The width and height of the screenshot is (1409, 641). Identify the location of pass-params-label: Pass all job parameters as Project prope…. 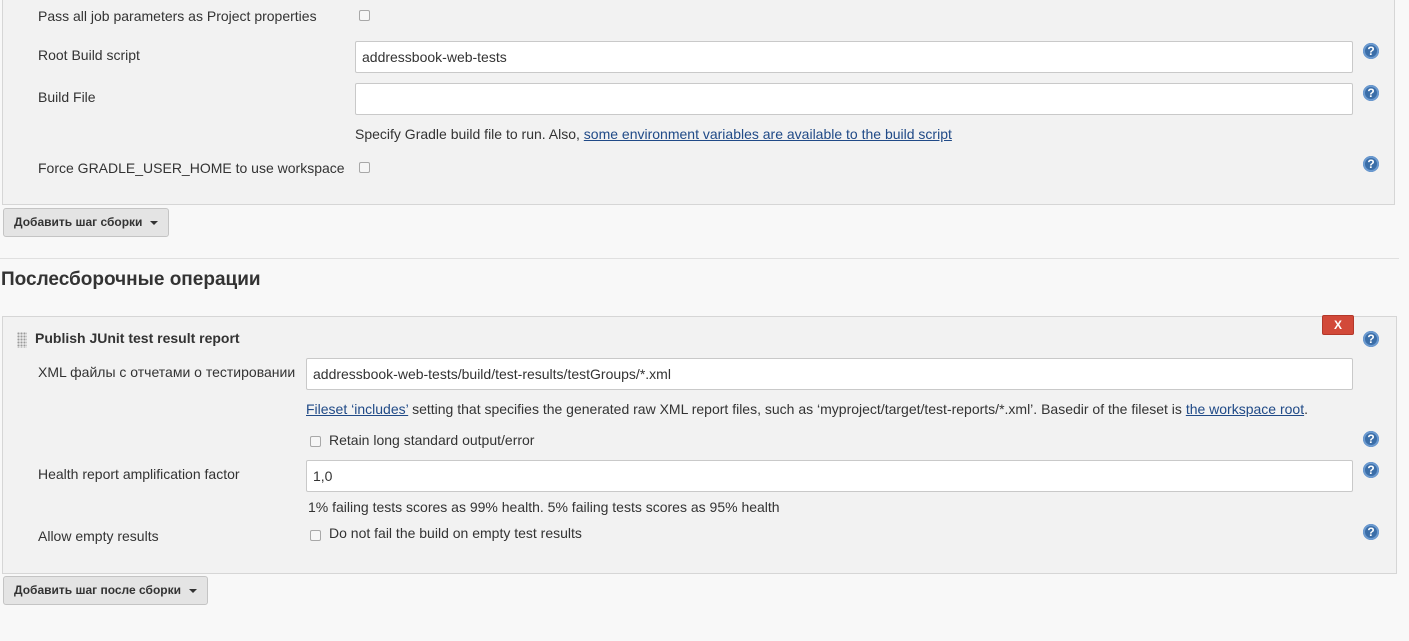
(177, 16).